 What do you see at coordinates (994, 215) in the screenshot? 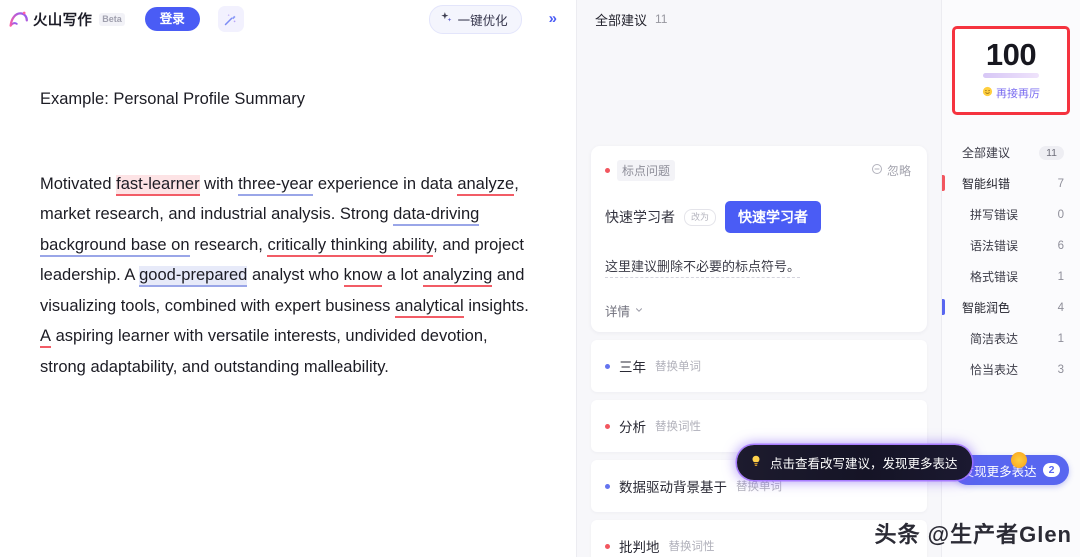
I see `category-name: 拼写错误` at bounding box center [994, 215].